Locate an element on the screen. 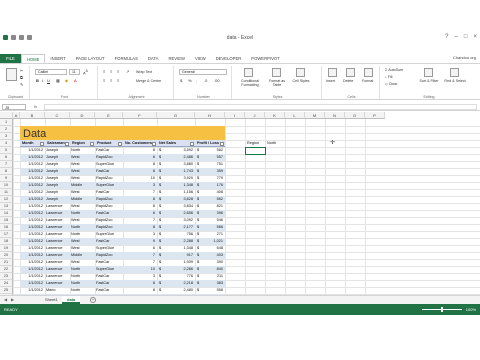 The image size is (480, 360). profit-cell: 566 is located at coordinates (213, 227).